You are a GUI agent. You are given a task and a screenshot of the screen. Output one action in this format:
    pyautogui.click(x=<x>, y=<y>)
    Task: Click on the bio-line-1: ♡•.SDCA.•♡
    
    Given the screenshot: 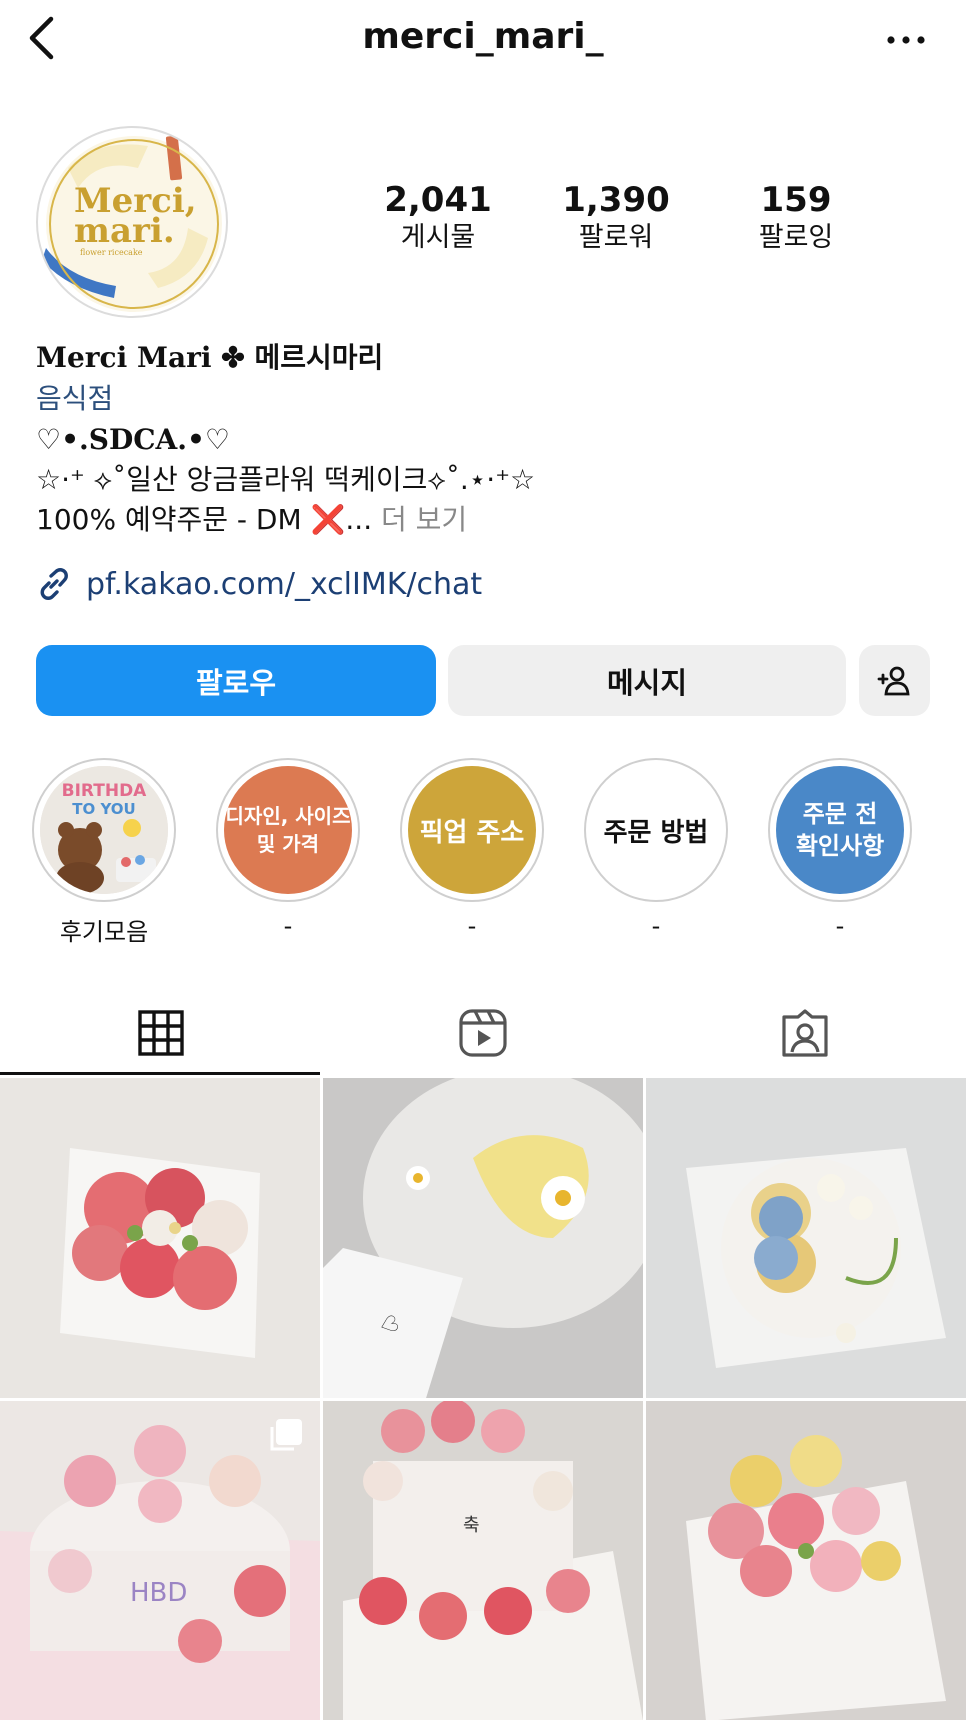 What is the action you would take?
    pyautogui.click(x=486, y=440)
    